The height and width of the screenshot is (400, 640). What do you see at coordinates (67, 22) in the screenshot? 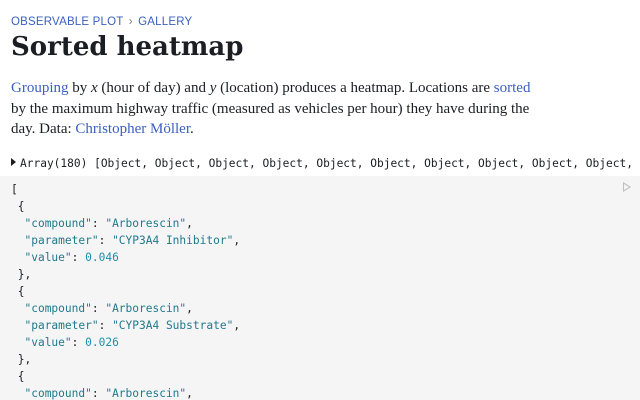
I see `breadcrumb-observable-plot: OBSERVABLE PLOT` at bounding box center [67, 22].